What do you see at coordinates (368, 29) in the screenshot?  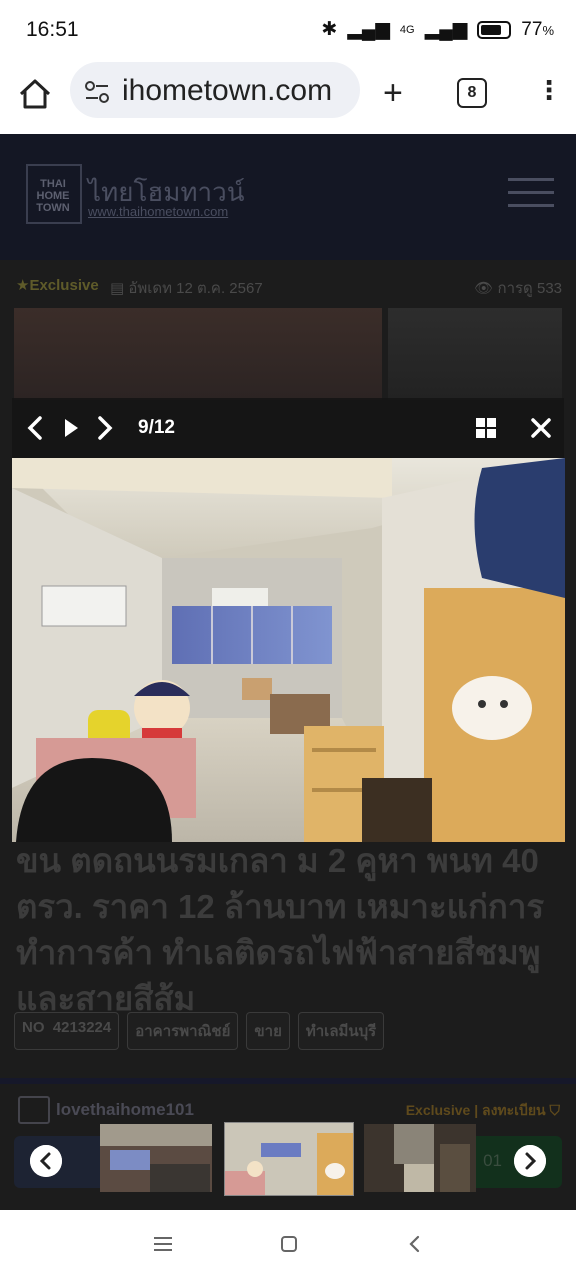 I see `signal-icon: ▂▄▆` at bounding box center [368, 29].